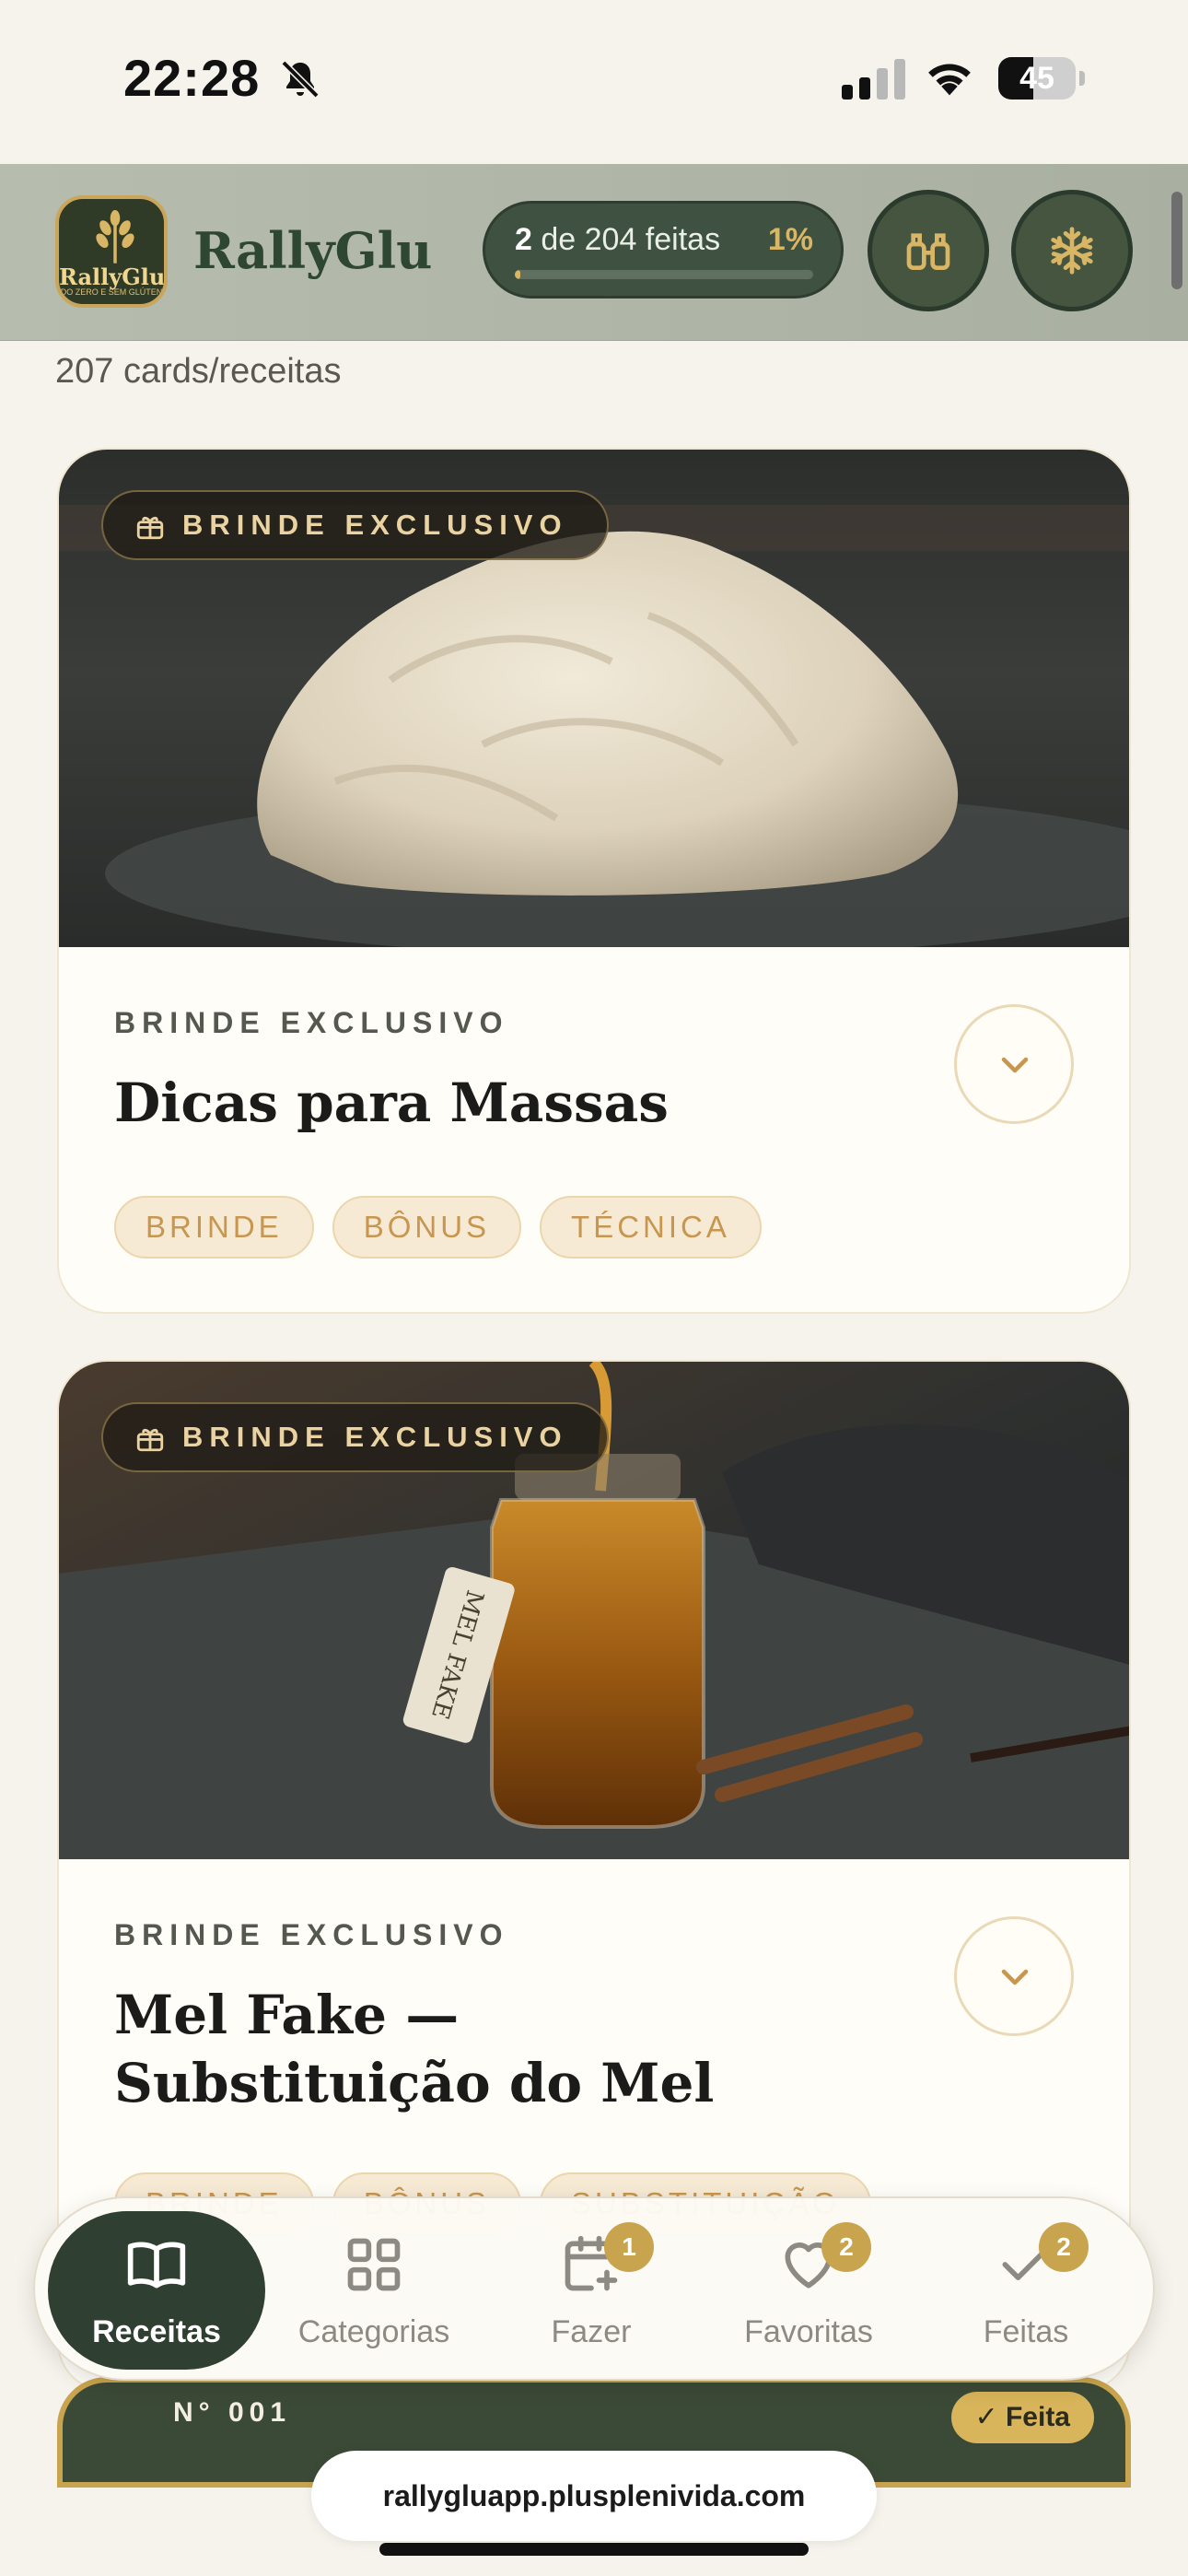 This screenshot has width=1188, height=2576. What do you see at coordinates (1026, 2290) in the screenshot?
I see `nav-tab-feitas: 2 Feitas` at bounding box center [1026, 2290].